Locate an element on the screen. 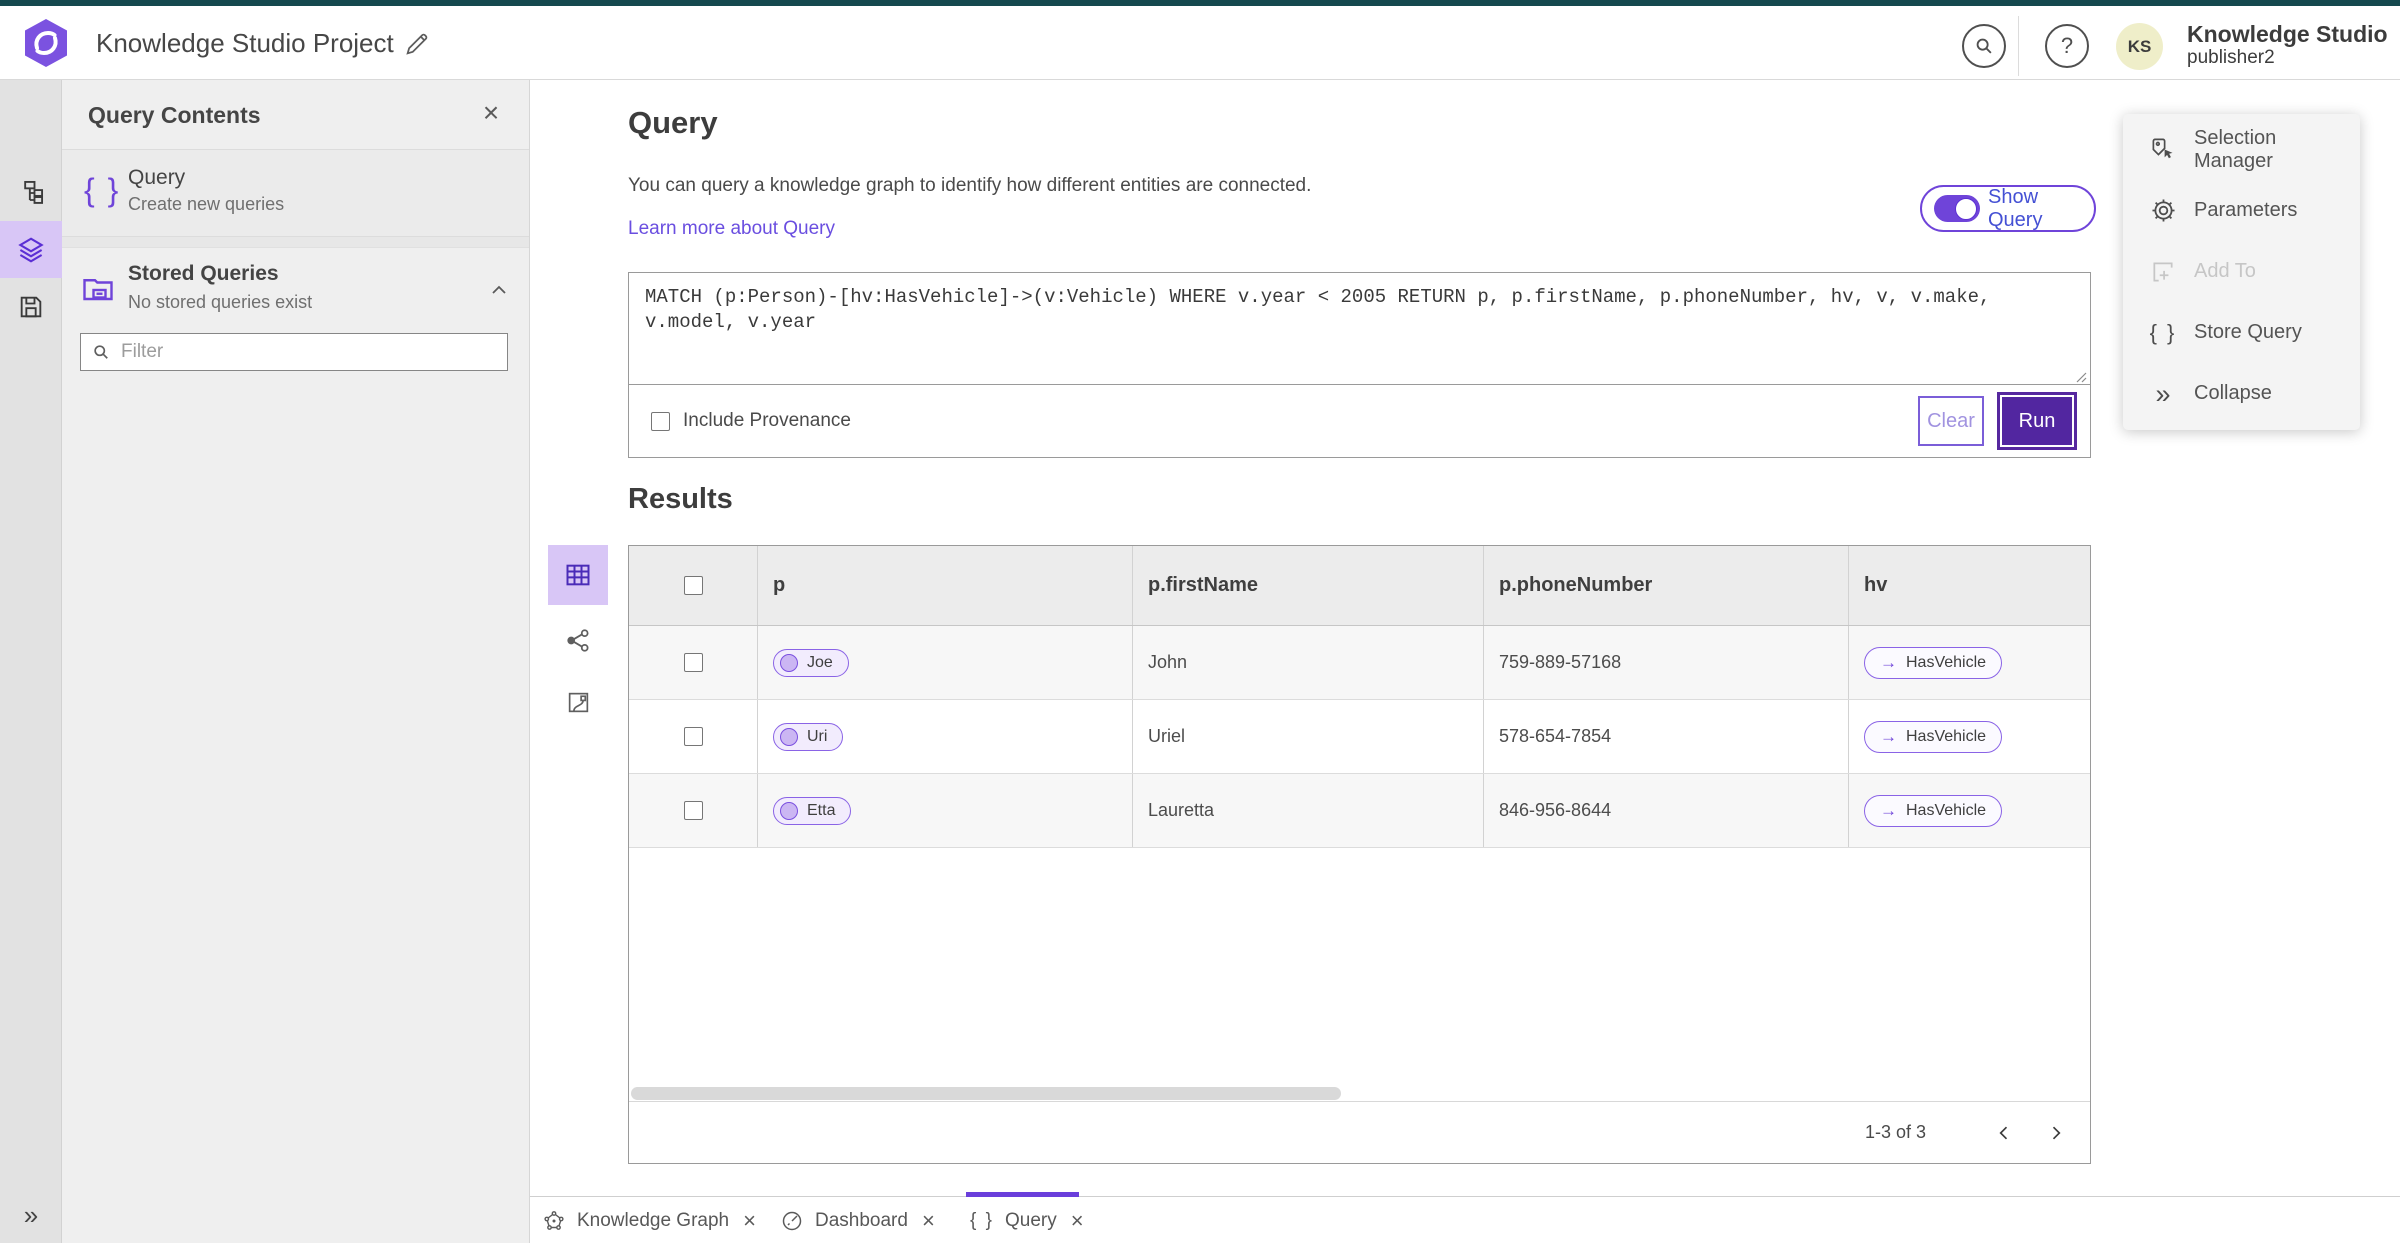 The width and height of the screenshot is (2400, 1244). map-view-icon is located at coordinates (578, 702).